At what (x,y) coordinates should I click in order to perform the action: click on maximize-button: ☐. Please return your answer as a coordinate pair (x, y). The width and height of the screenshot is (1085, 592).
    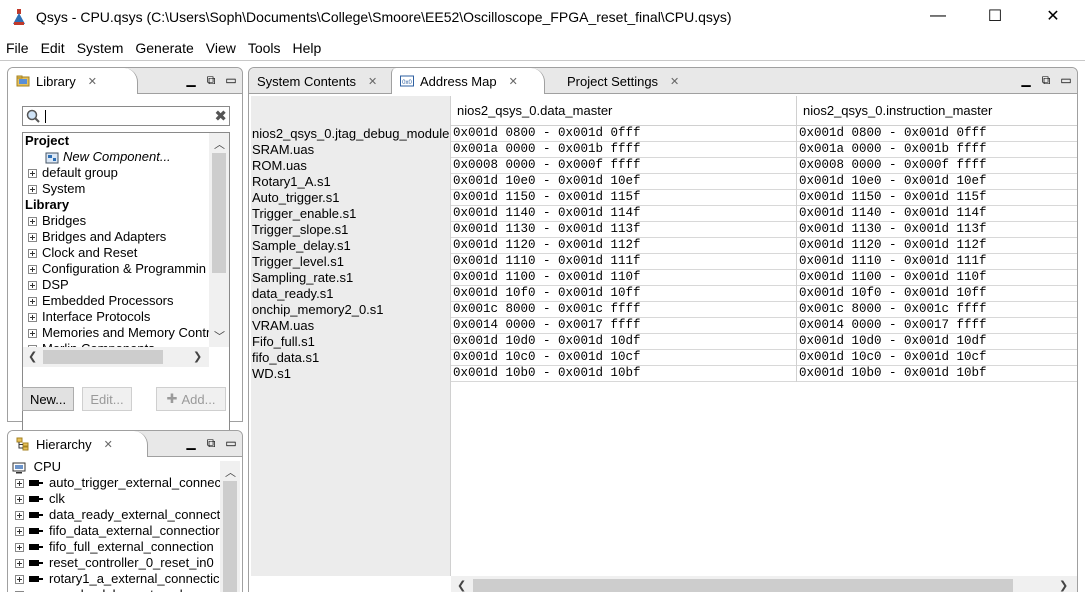
    Looking at the image, I should click on (995, 16).